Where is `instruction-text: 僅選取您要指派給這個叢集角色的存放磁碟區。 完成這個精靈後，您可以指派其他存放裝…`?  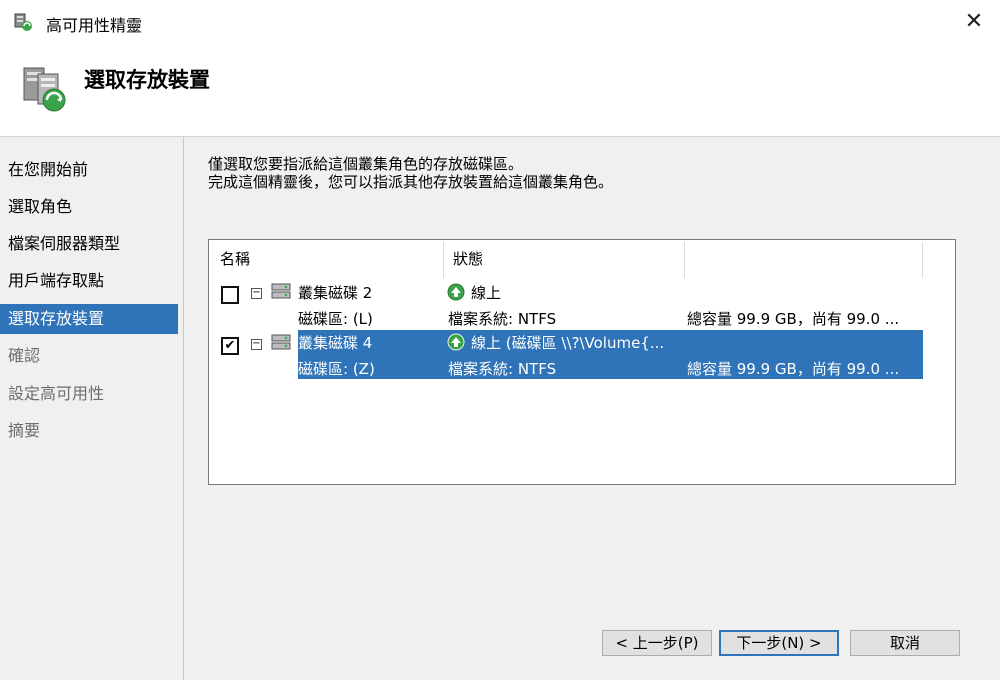
instruction-text: 僅選取您要指派給這個叢集角色的存放磁碟區。 完成這個精靈後，您可以指派其他存放裝… is located at coordinates (410, 173).